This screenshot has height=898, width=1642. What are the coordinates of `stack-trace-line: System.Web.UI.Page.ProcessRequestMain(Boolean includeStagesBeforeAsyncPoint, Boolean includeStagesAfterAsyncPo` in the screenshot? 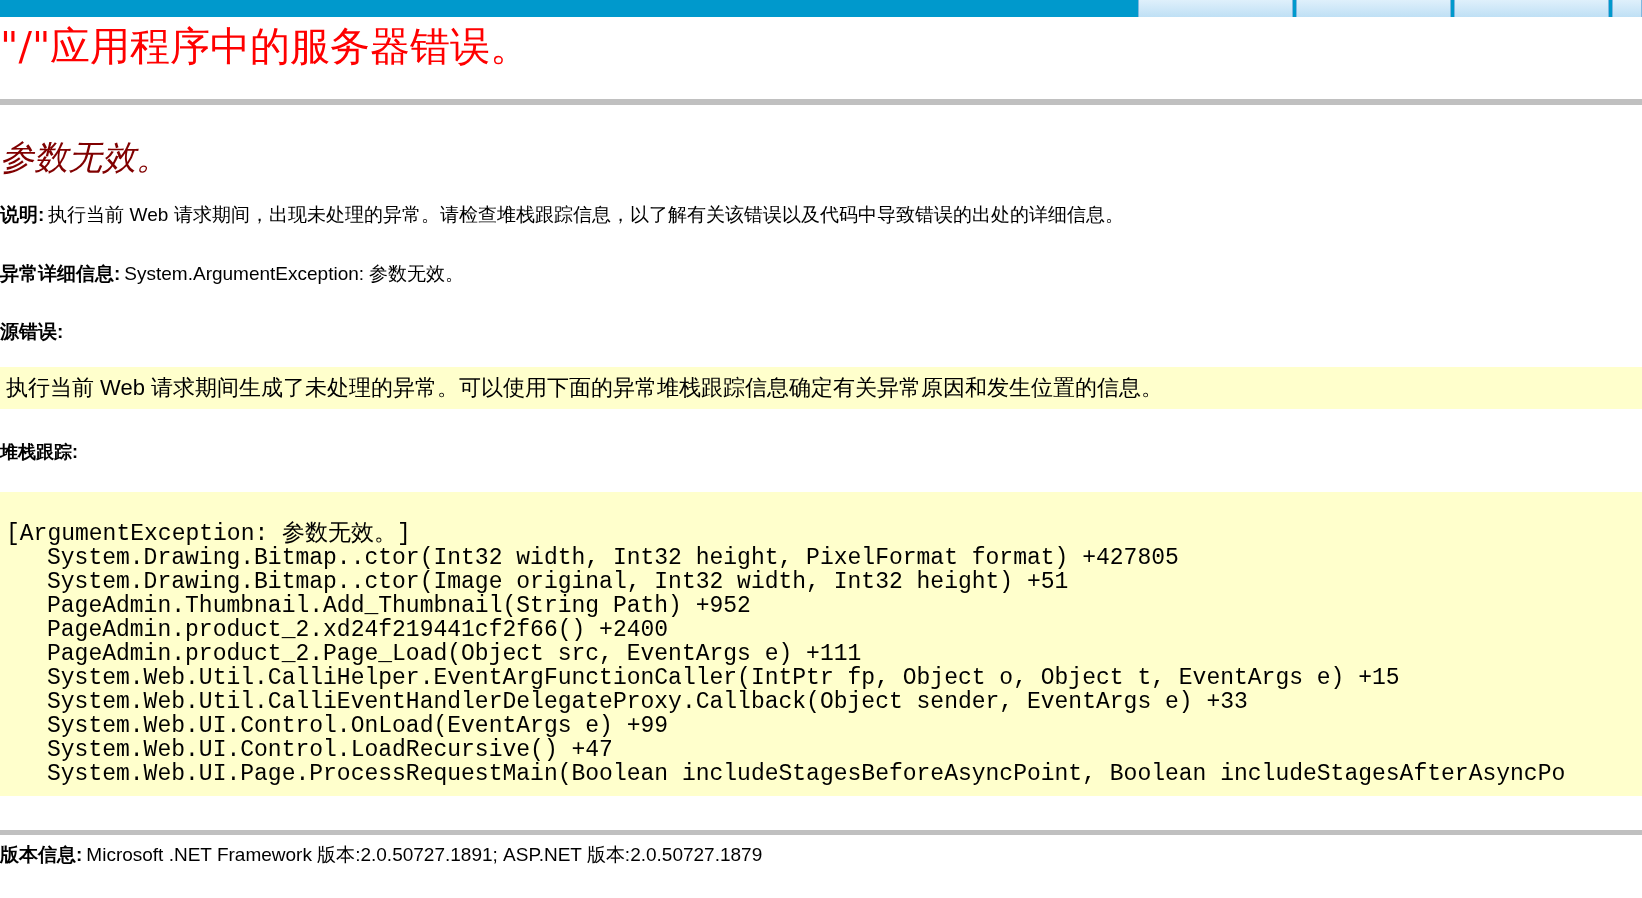 It's located at (806, 773).